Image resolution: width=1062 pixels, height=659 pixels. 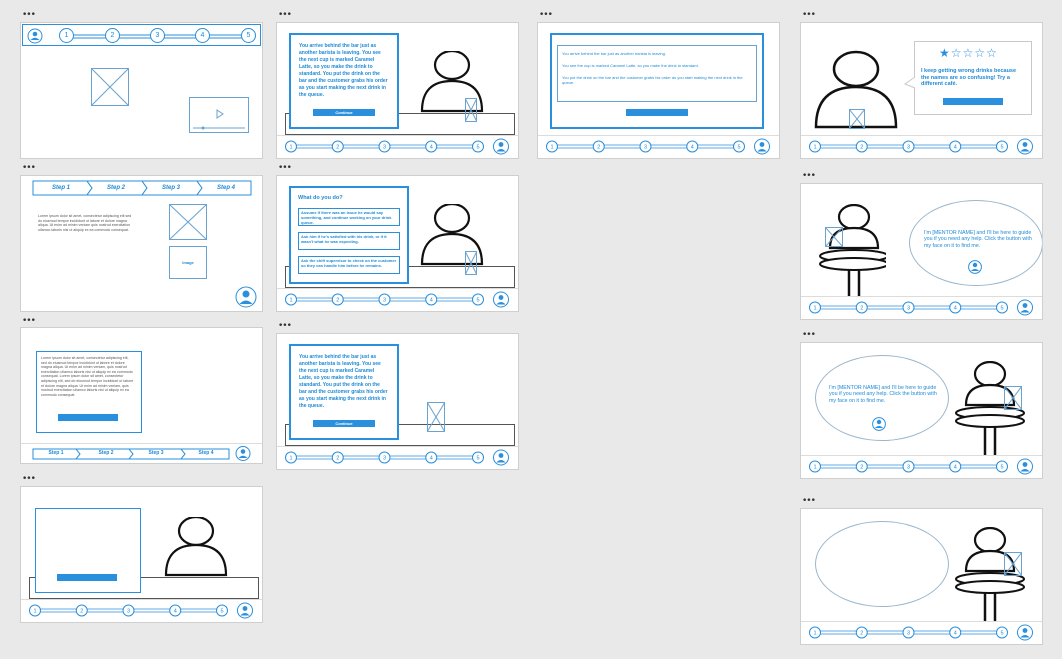 I want to click on video-player-placeholder, so click(x=219, y=115).